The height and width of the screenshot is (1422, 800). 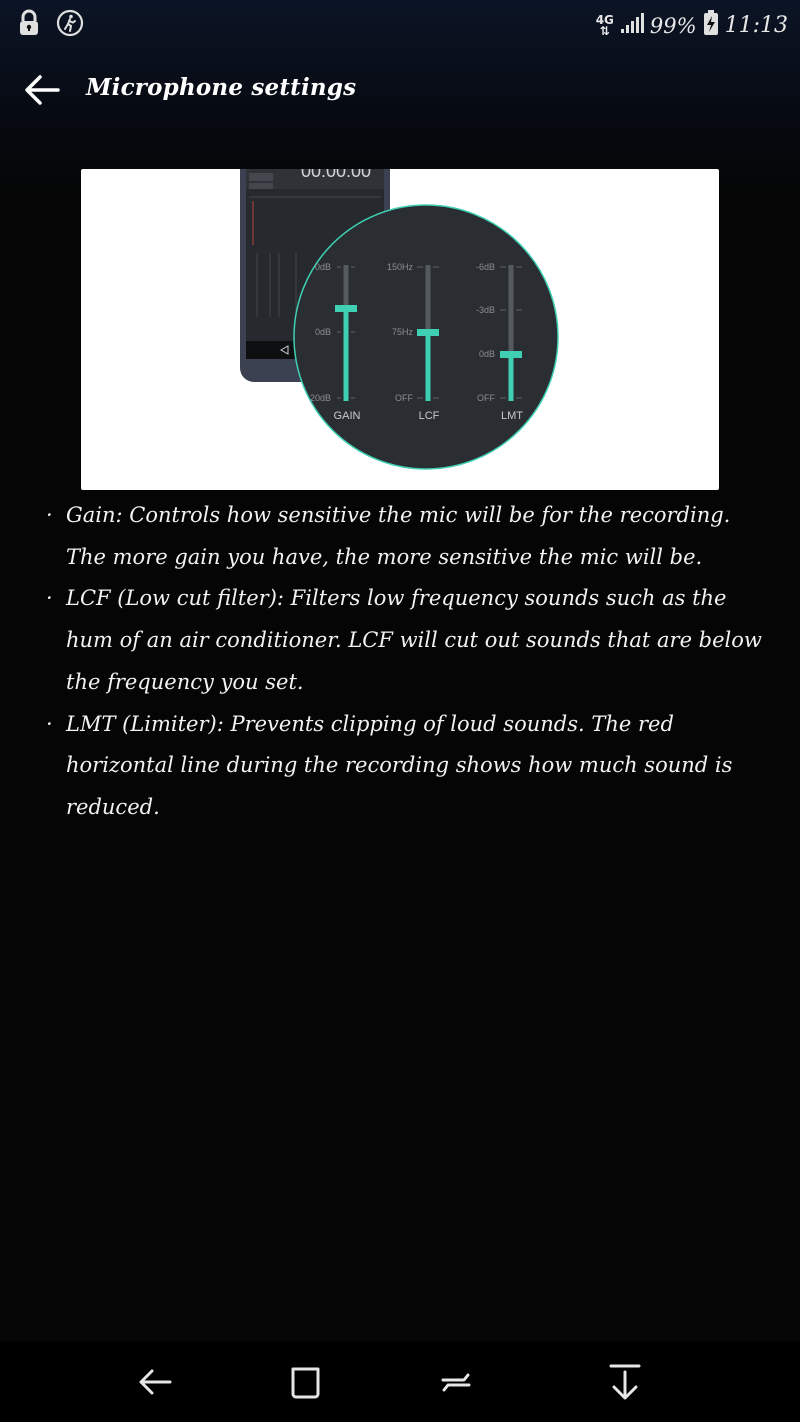 I want to click on gain-name: GAIN, so click(x=347, y=416).